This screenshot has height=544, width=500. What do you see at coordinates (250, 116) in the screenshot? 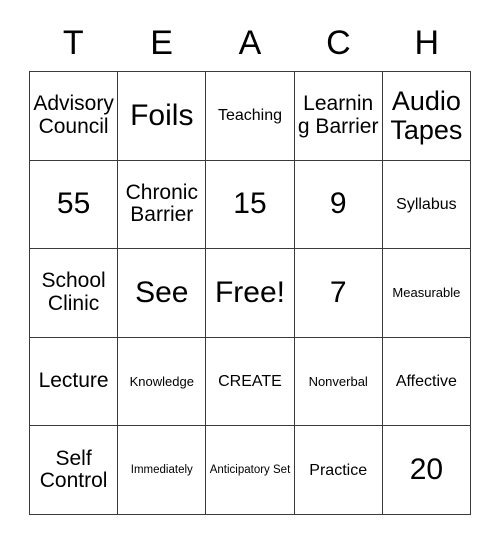
I see `bingo-cell-r1c3: Teaching` at bounding box center [250, 116].